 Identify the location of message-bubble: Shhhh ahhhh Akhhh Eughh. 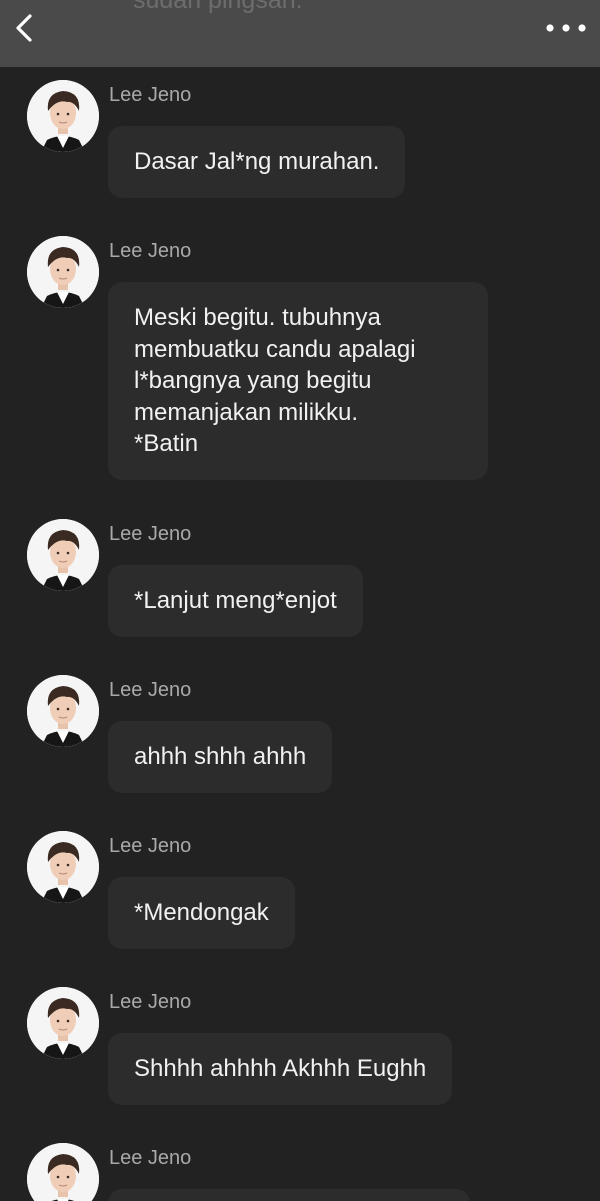
(280, 1069).